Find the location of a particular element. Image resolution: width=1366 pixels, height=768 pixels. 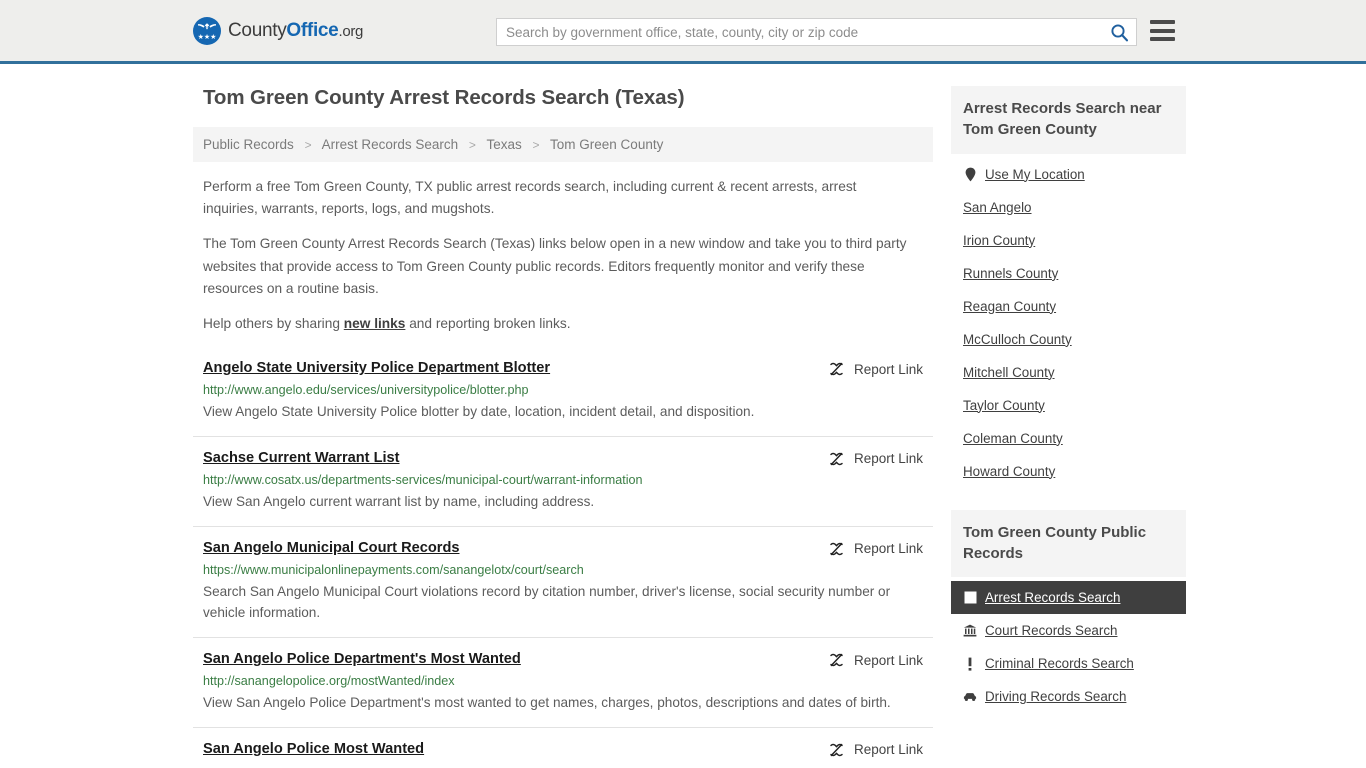

sidebar-item-label: Coleman County is located at coordinates (1013, 438).